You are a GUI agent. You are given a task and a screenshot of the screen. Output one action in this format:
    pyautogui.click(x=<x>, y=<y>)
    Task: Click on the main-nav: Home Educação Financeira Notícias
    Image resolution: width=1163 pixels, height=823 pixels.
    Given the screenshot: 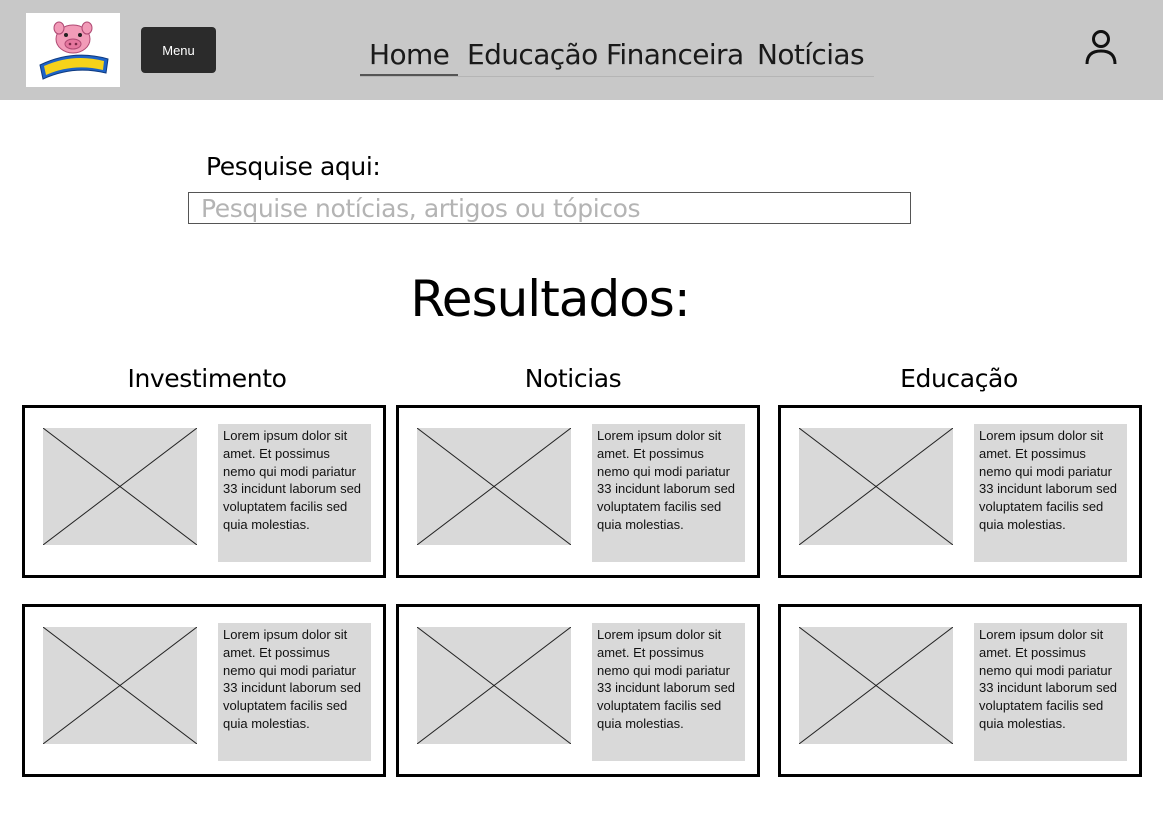 What is the action you would take?
    pyautogui.click(x=617, y=53)
    